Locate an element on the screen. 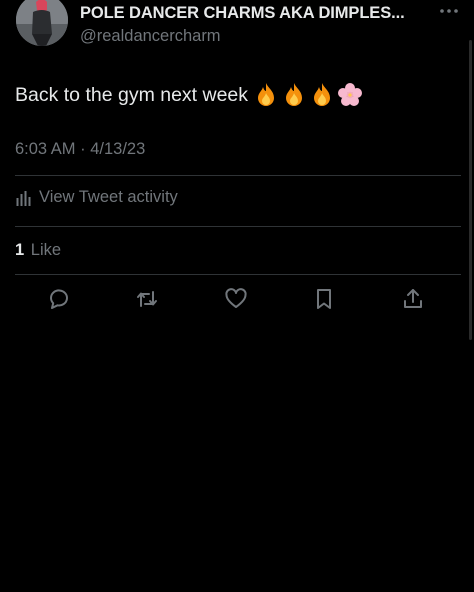 The height and width of the screenshot is (592, 474). reply-bubble-icon is located at coordinates (58, 299).